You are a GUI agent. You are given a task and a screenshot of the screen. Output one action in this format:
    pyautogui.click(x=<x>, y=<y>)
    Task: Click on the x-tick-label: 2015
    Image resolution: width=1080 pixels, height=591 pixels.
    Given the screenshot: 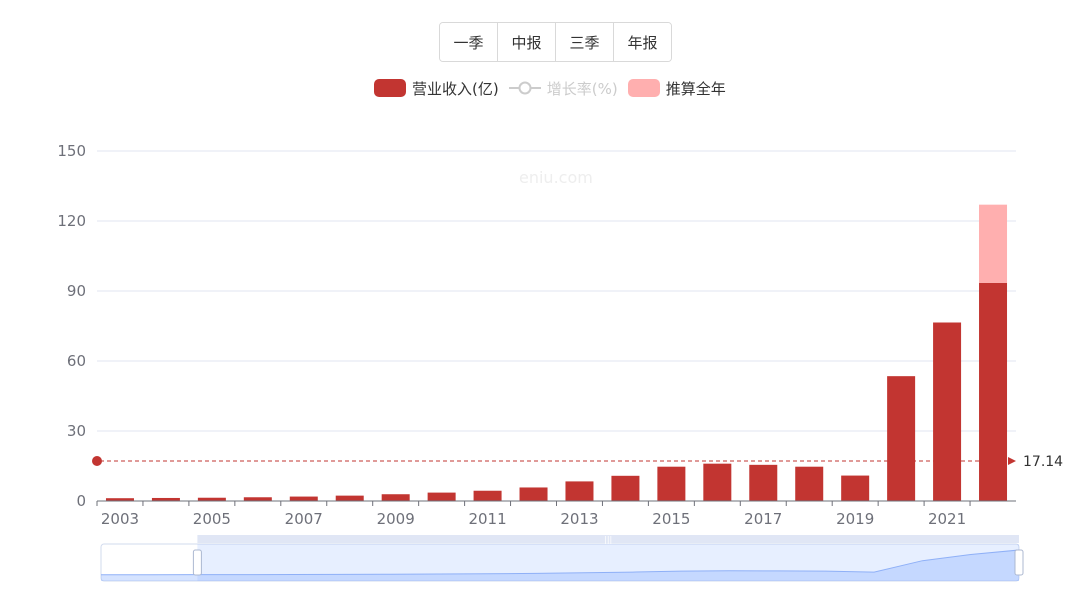 What is the action you would take?
    pyautogui.click(x=671, y=519)
    